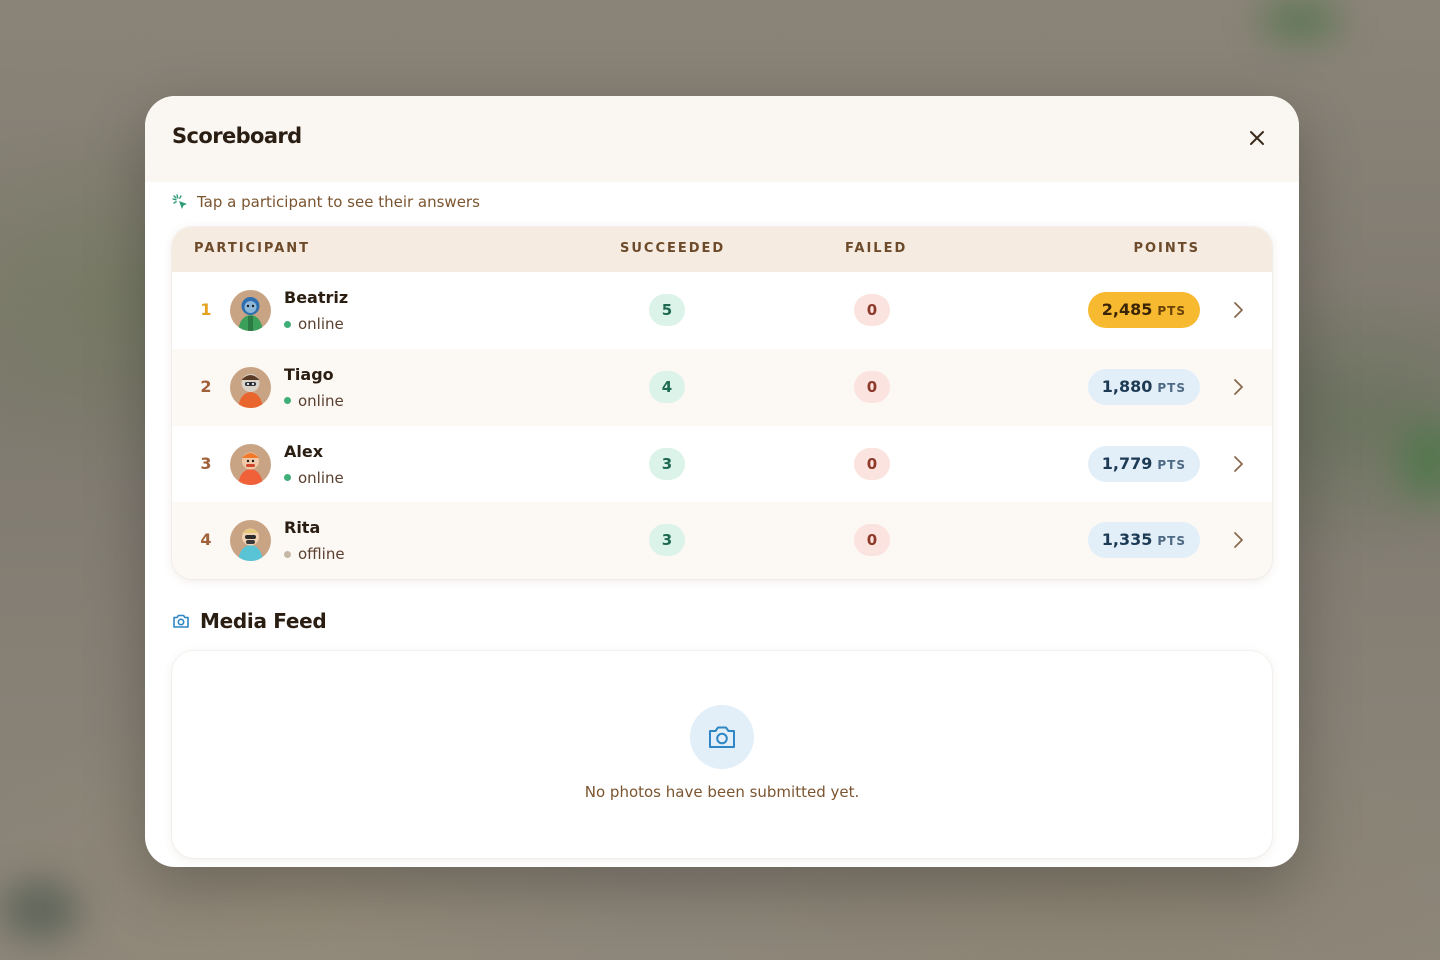 The height and width of the screenshot is (960, 1440). Describe the element at coordinates (667, 310) in the screenshot. I see `succeeded-count: 5` at that location.